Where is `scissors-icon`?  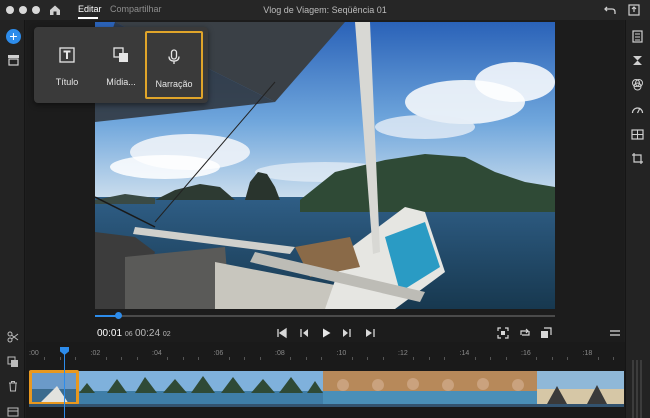
scissors-icon is located at coordinates (13, 337).